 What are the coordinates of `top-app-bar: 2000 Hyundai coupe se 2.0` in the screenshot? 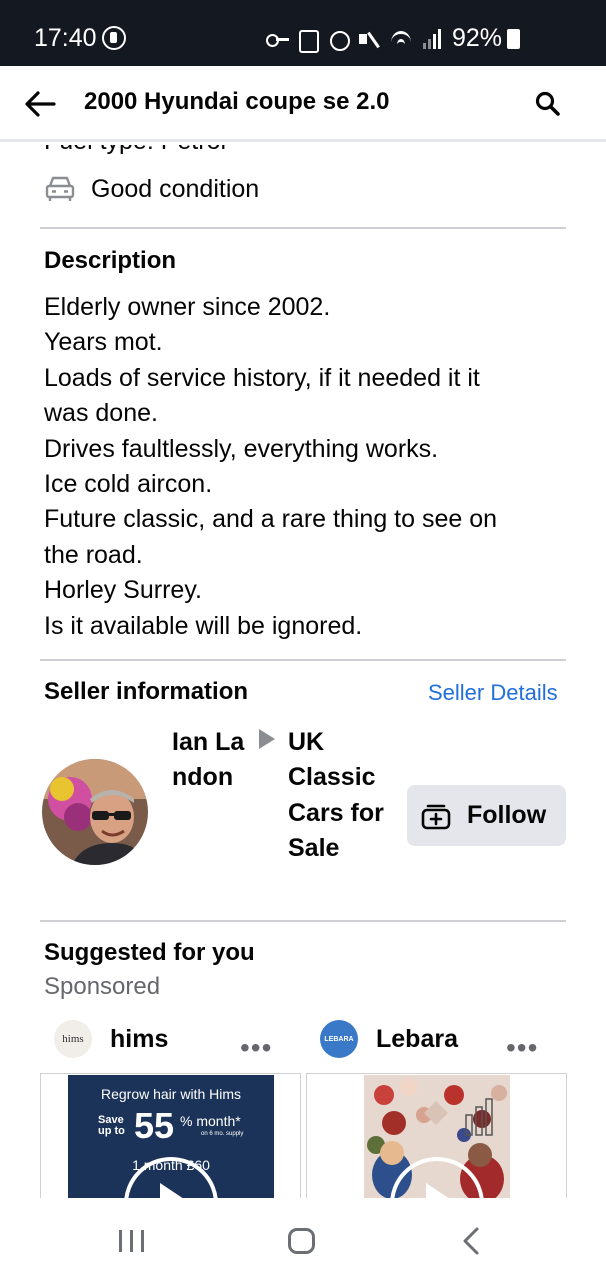 It's located at (303, 104).